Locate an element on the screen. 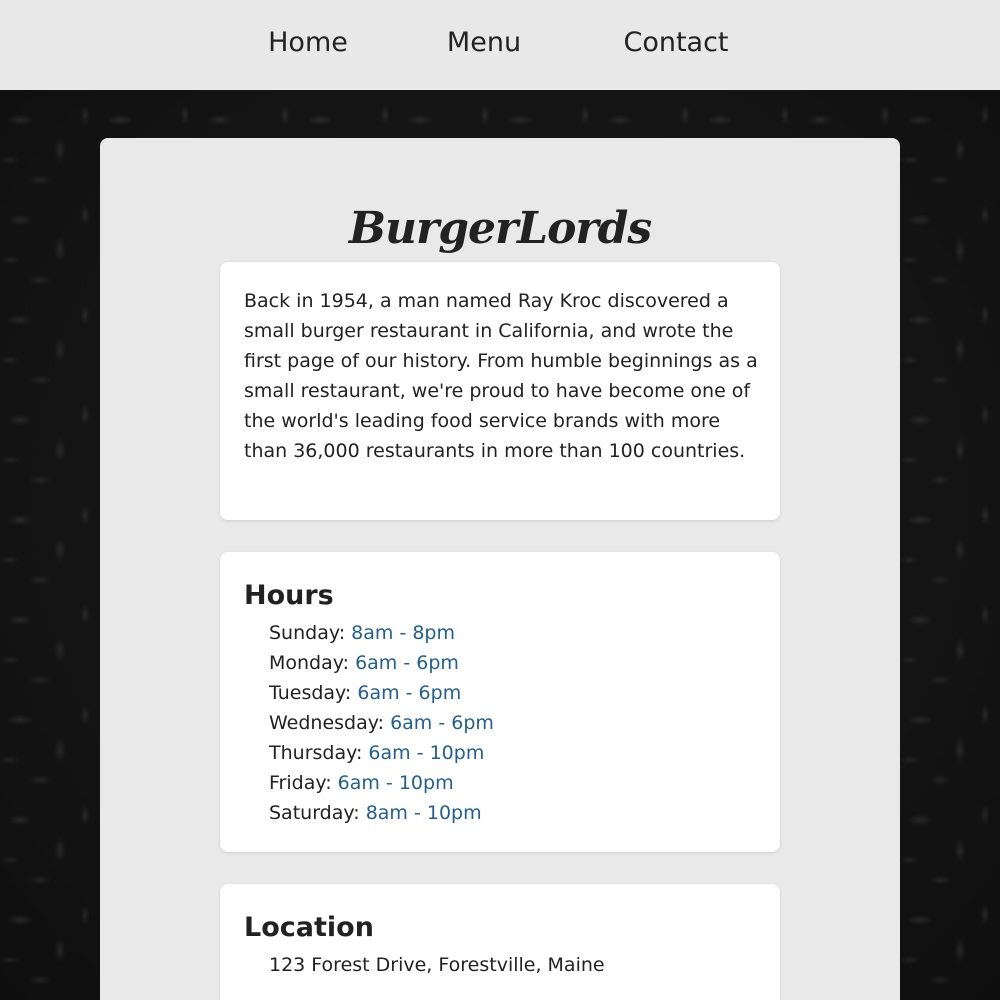  hours-heading: Hours is located at coordinates (289, 595).